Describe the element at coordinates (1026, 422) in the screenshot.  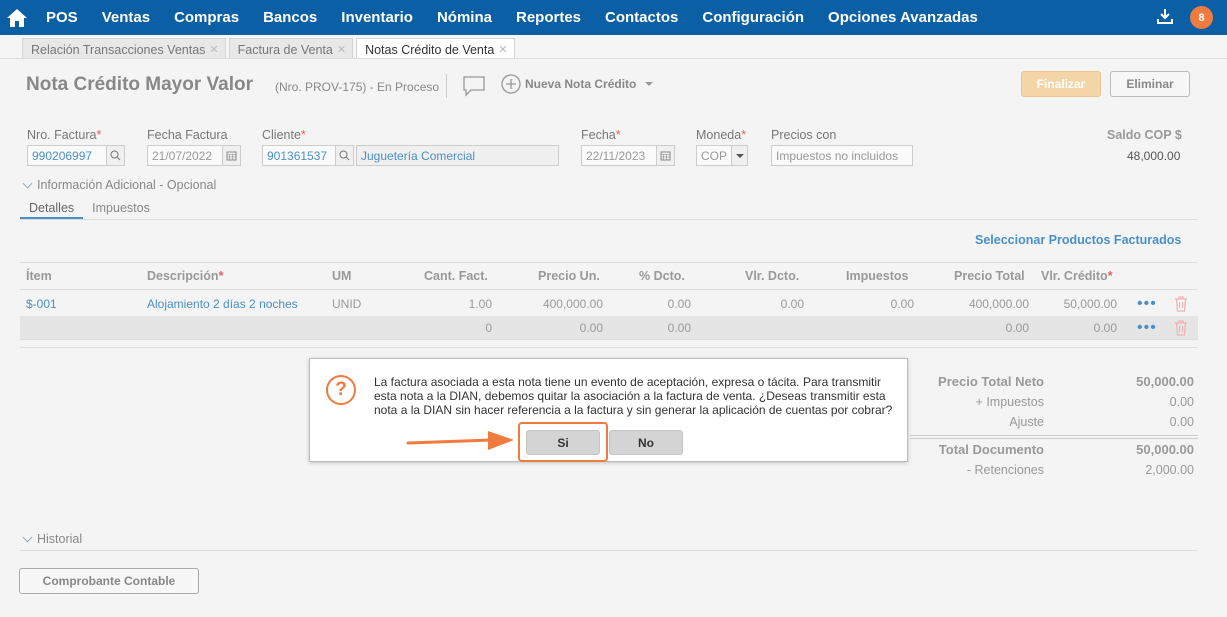
I see `ajuste-label: Ajuste` at that location.